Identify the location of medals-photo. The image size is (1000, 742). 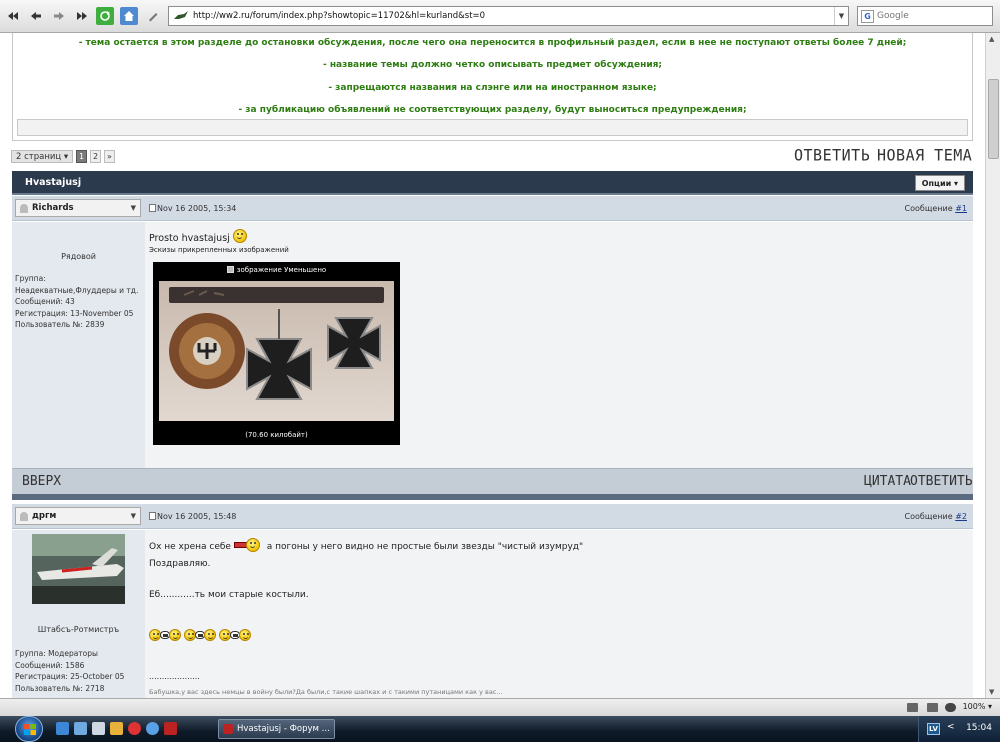
(276, 351).